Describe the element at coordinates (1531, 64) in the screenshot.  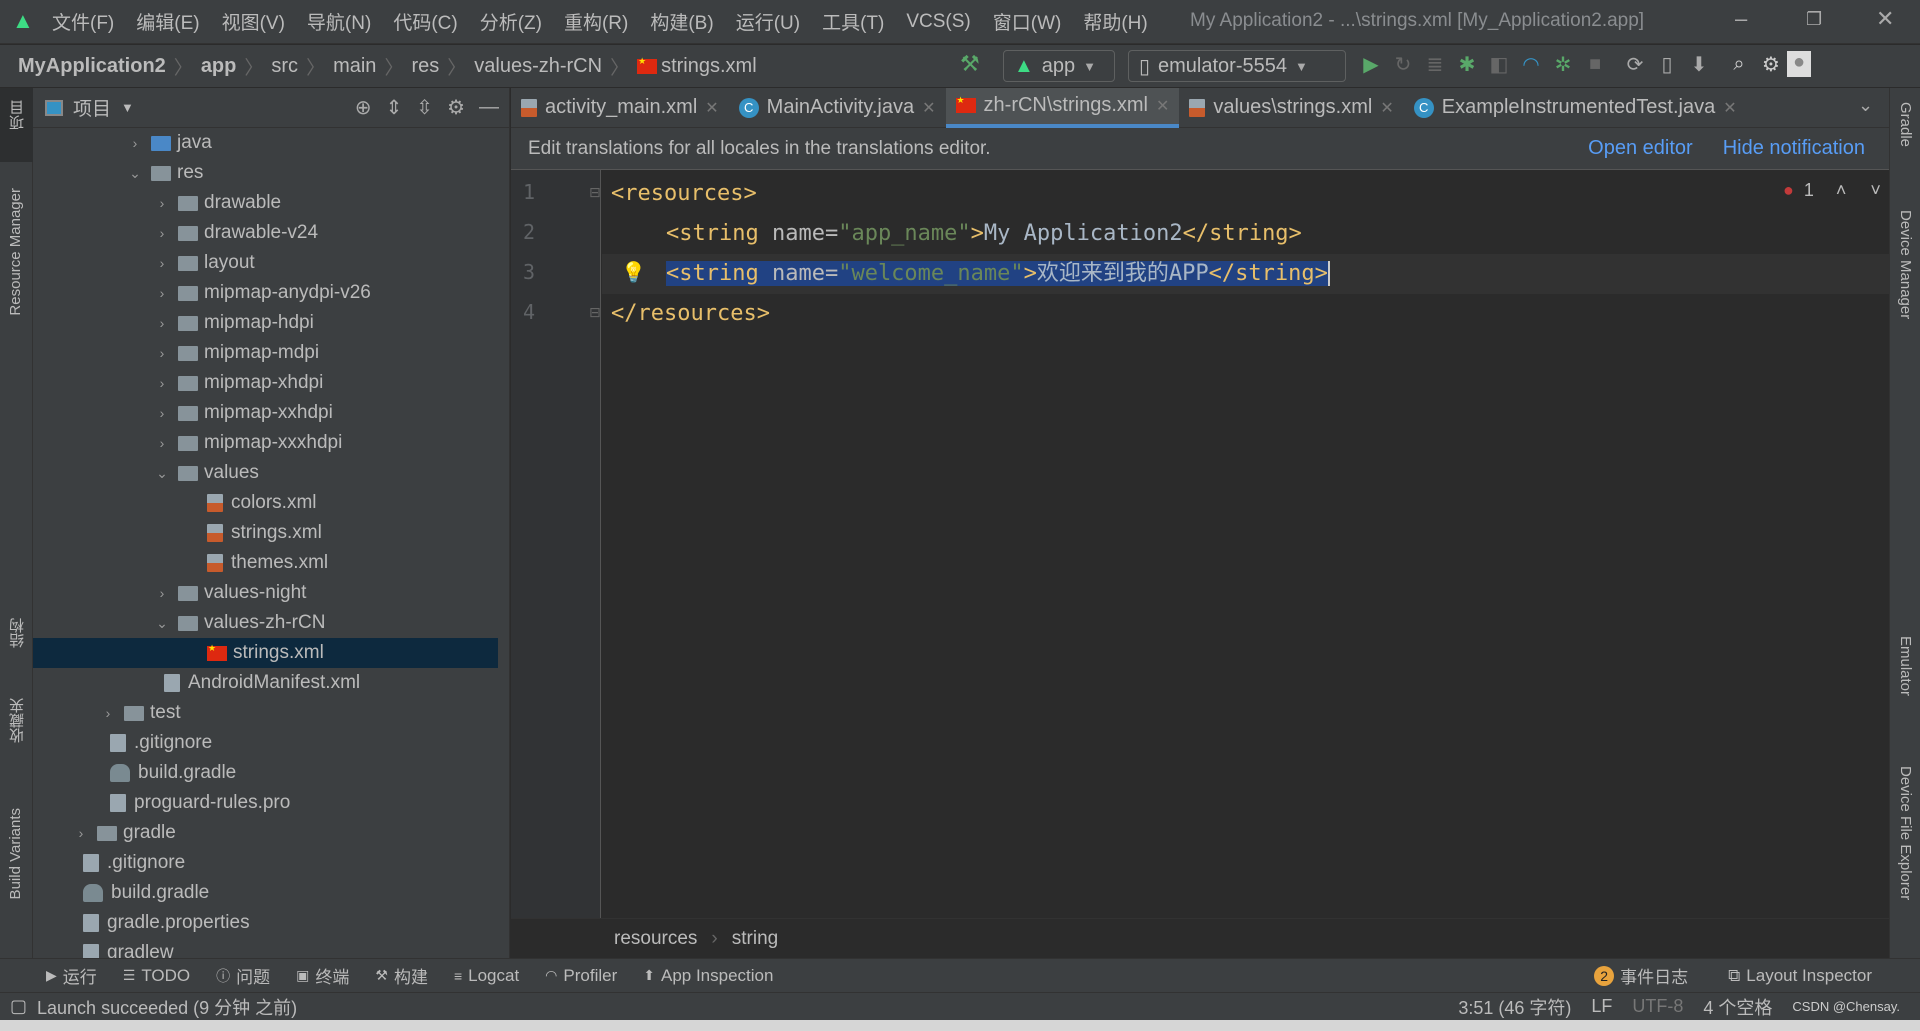
I see `profile-icon: ◠` at that location.